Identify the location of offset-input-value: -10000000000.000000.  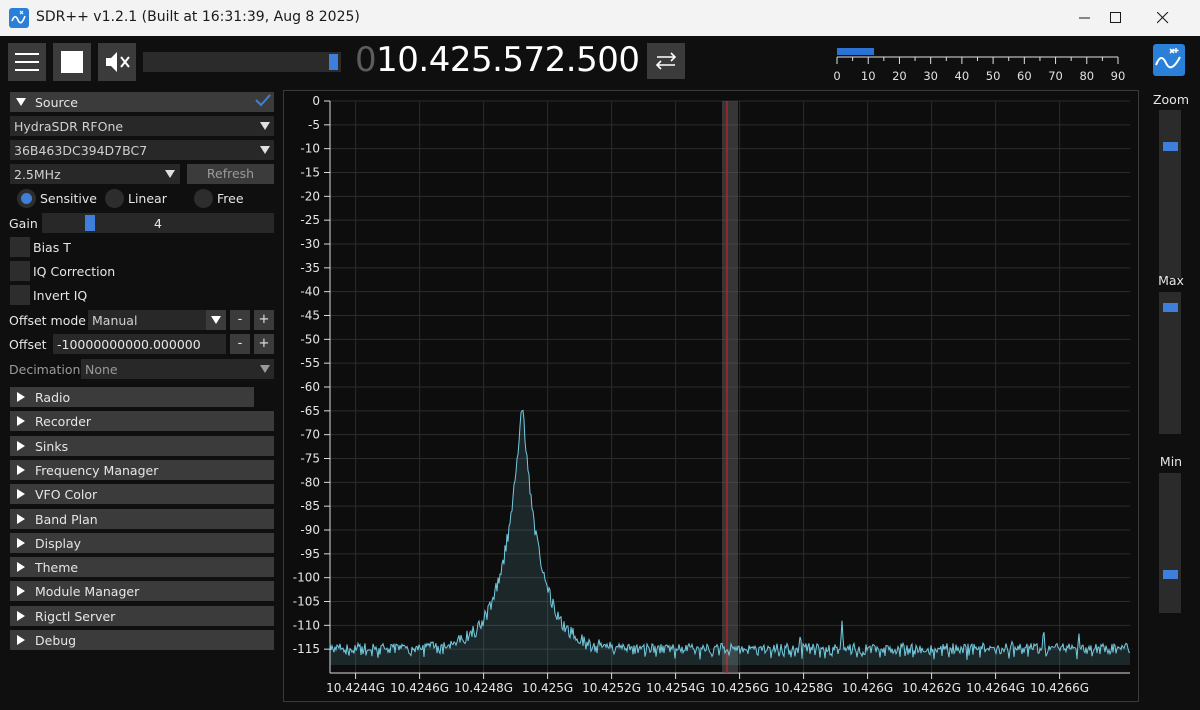
(129, 344).